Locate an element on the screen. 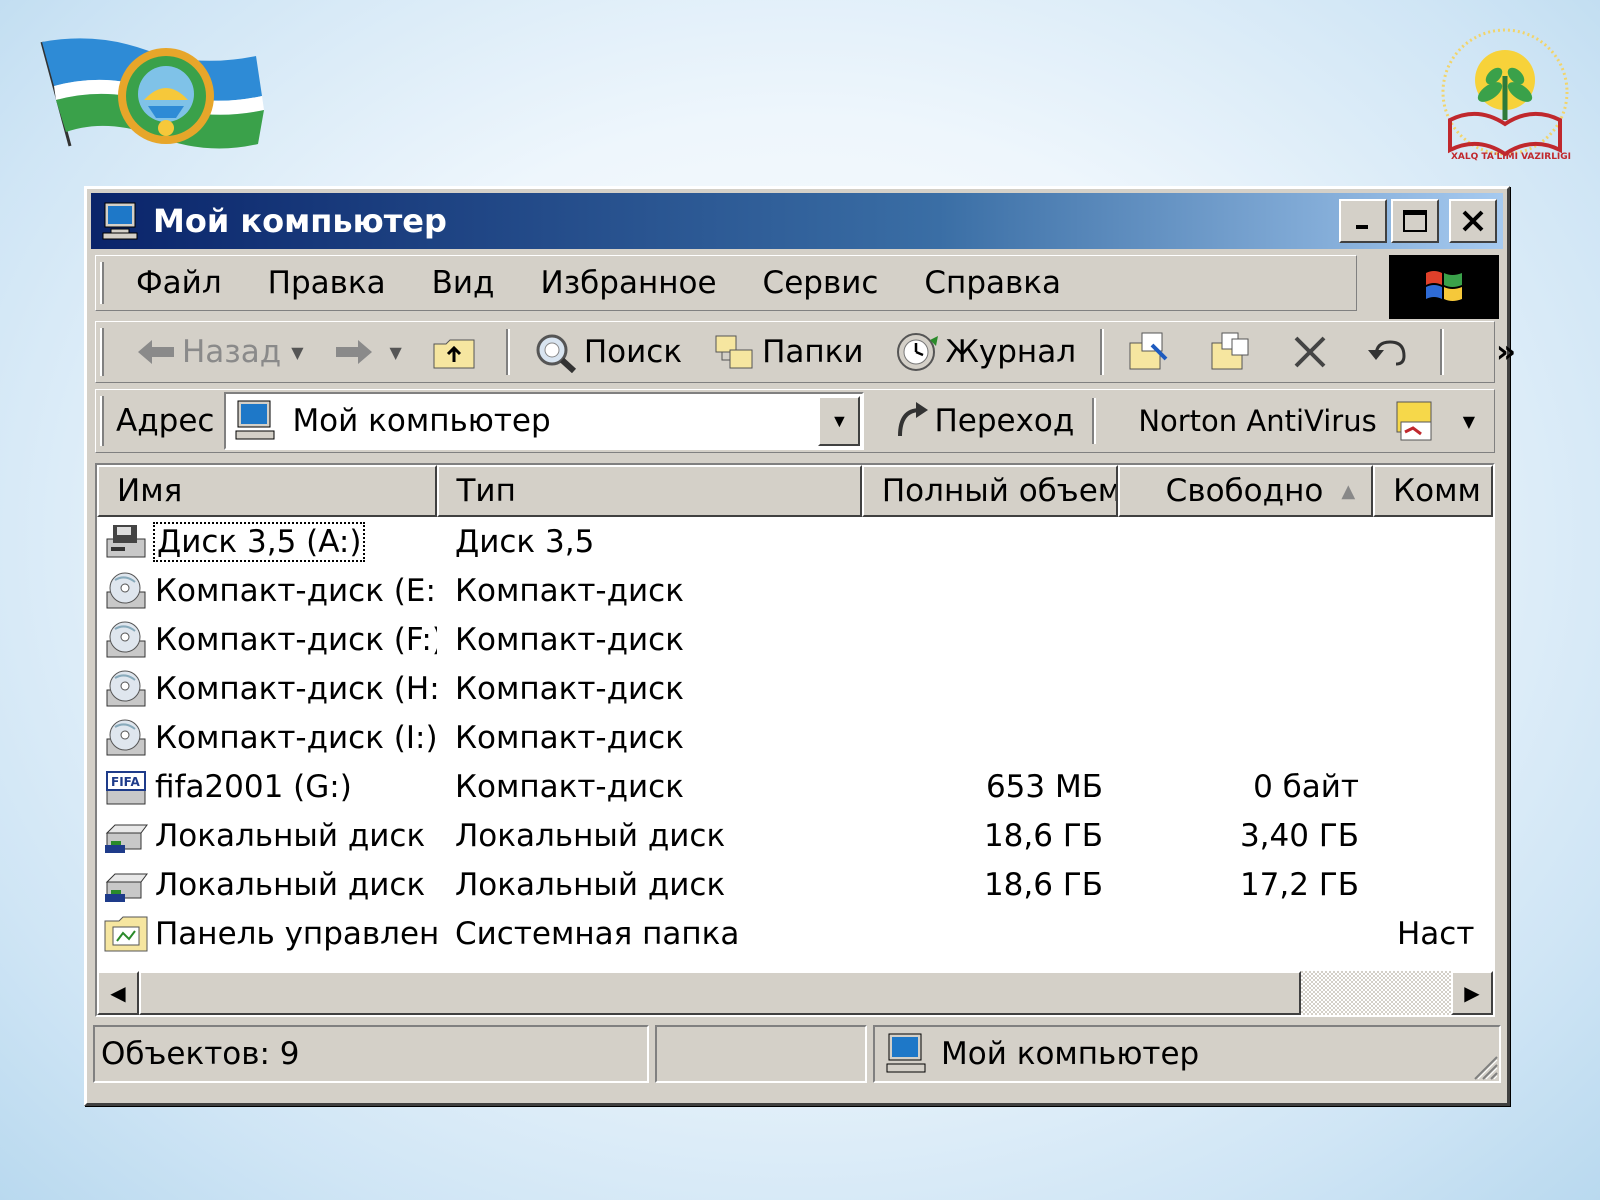 This screenshot has width=1600, height=1200. maximize-button is located at coordinates (1415, 221).